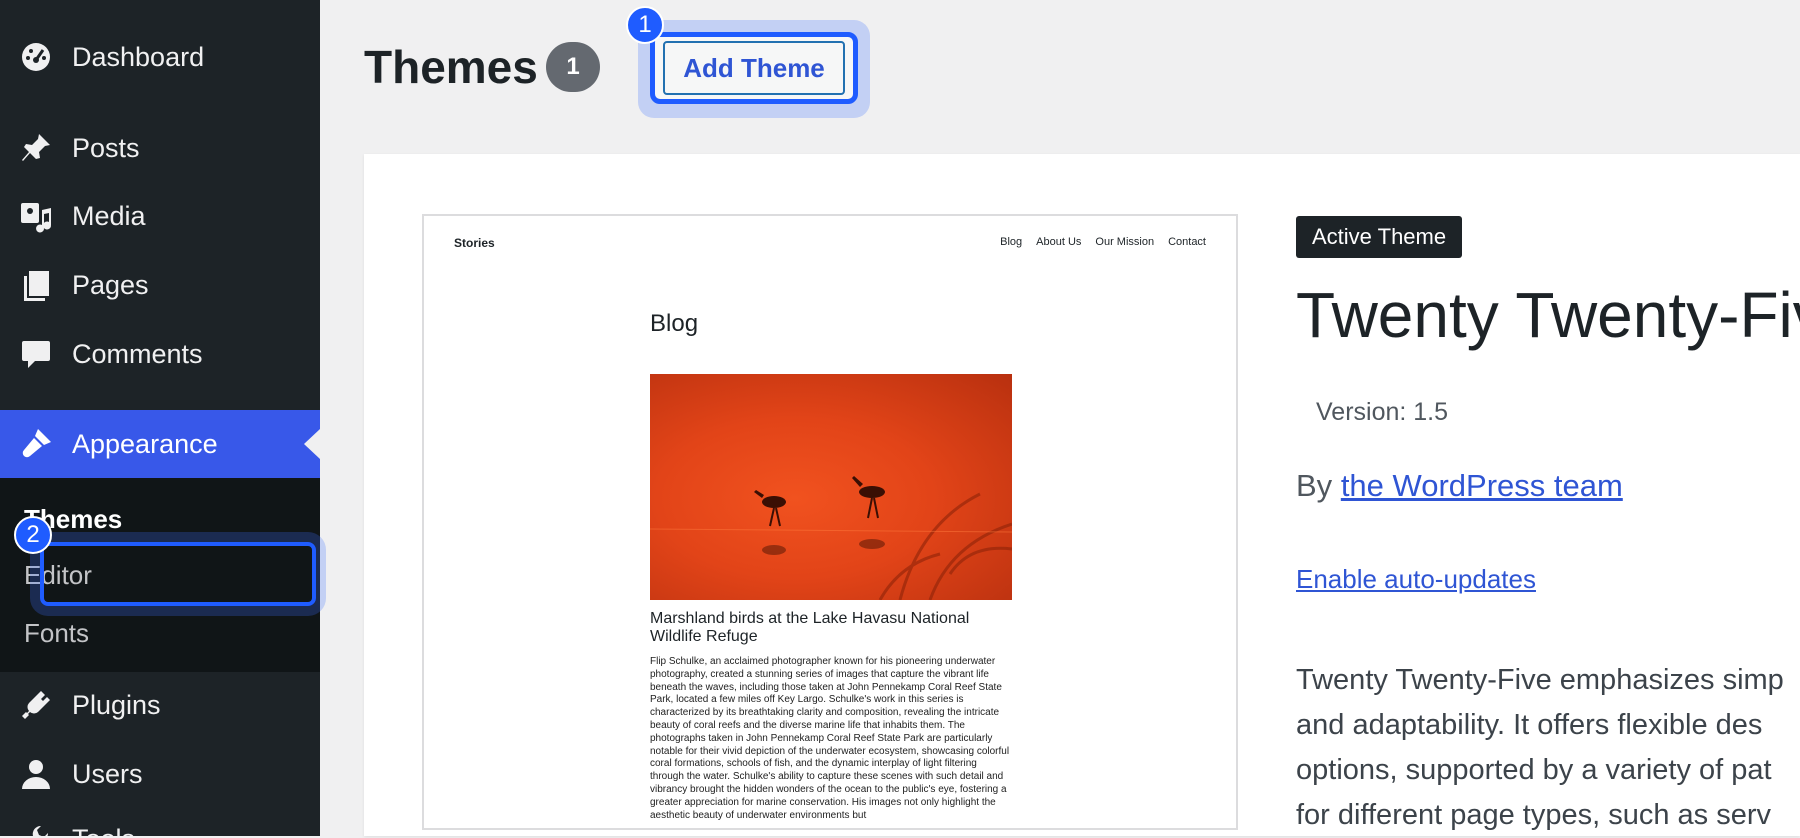 Image resolution: width=1800 pixels, height=838 pixels. What do you see at coordinates (36, 444) in the screenshot?
I see `brush-icon` at bounding box center [36, 444].